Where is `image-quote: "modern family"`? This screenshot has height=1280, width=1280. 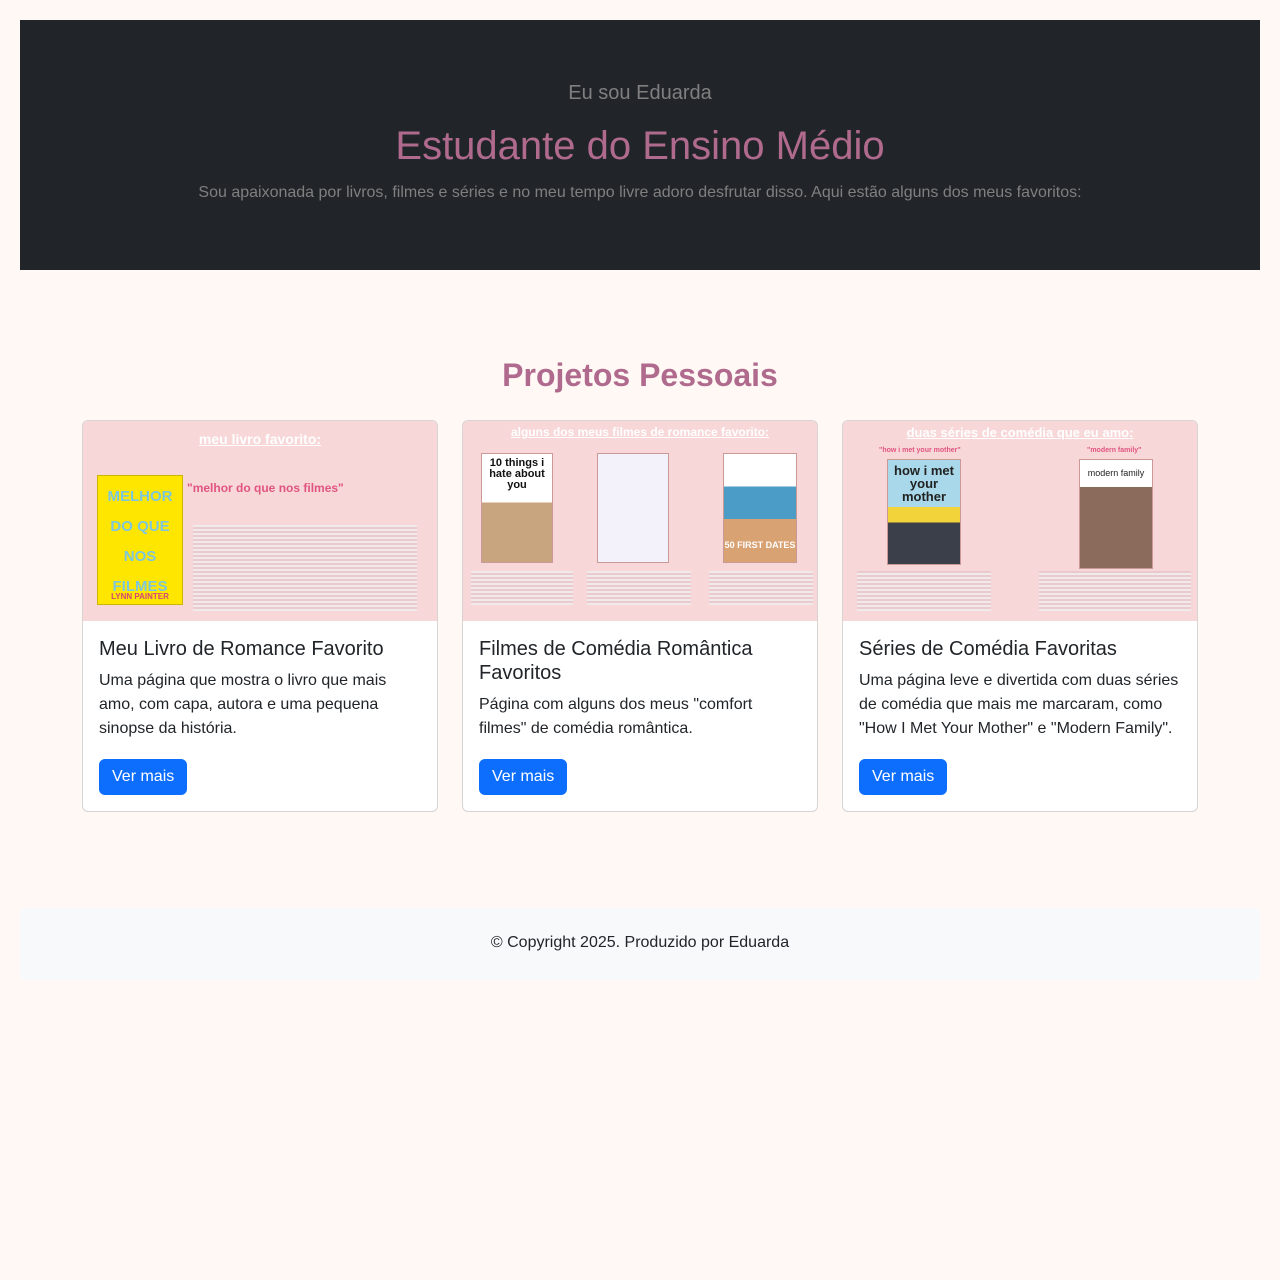 image-quote: "modern family" is located at coordinates (1114, 450).